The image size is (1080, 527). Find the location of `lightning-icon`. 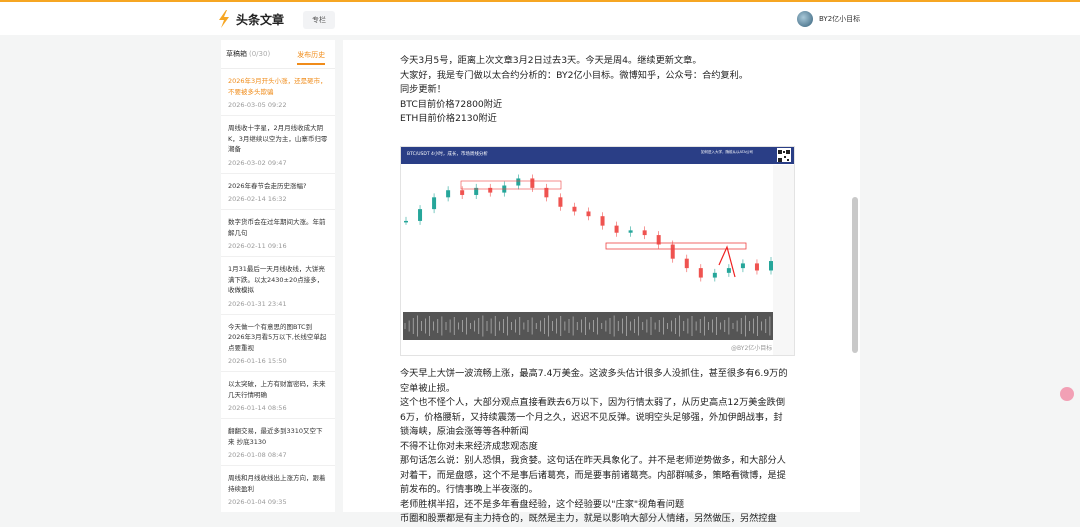

lightning-icon is located at coordinates (224, 19).